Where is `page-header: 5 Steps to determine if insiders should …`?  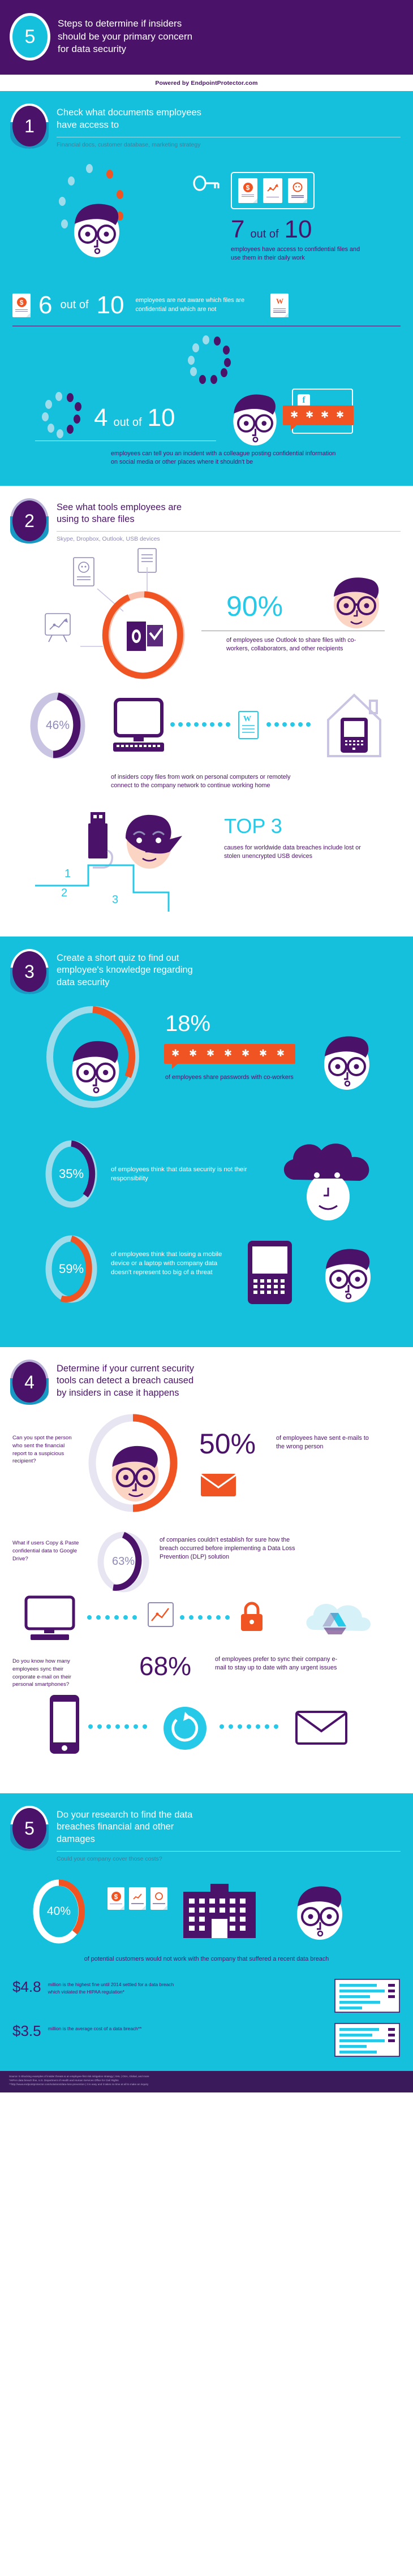
page-header: 5 Steps to determine if insiders should … is located at coordinates (206, 37).